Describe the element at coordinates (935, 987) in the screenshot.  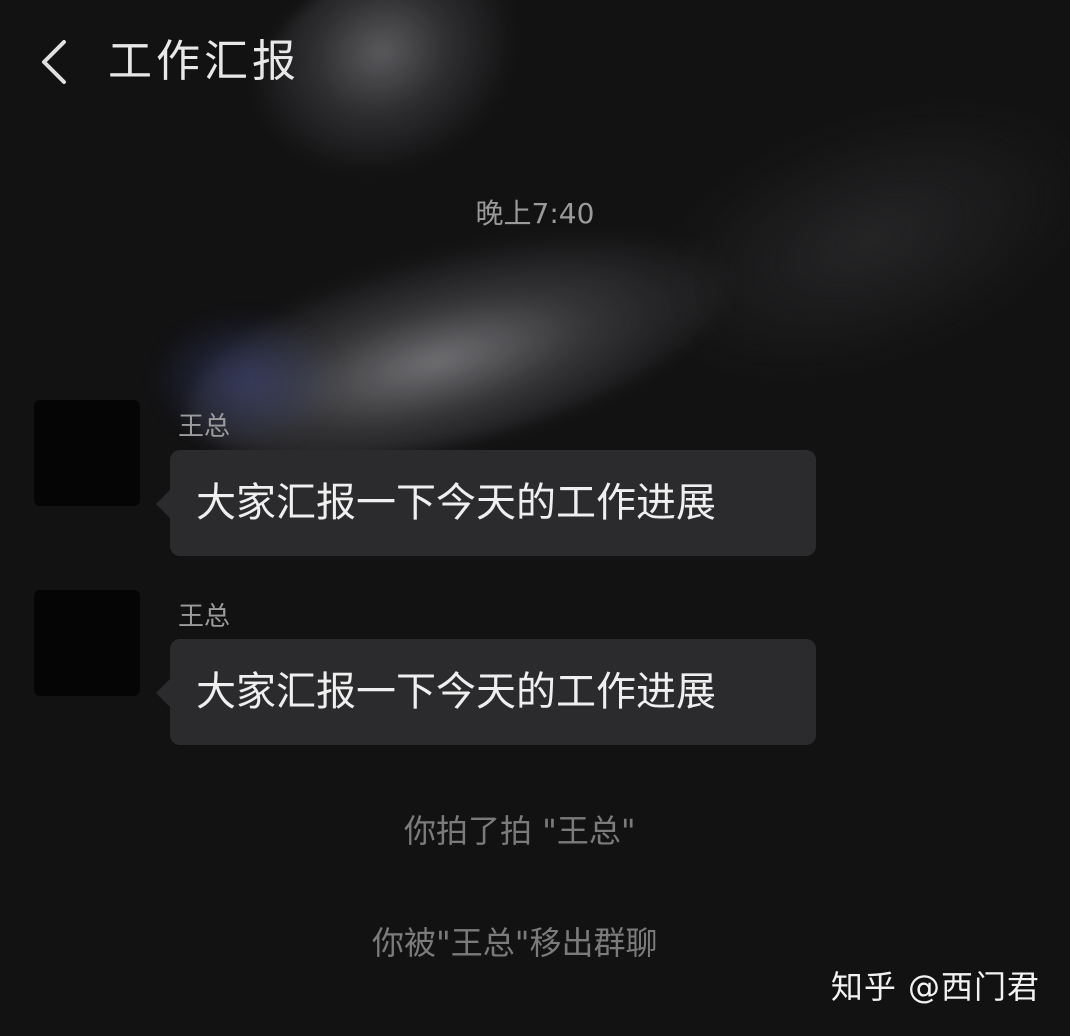
I see `watermark: 知乎 @西门君` at that location.